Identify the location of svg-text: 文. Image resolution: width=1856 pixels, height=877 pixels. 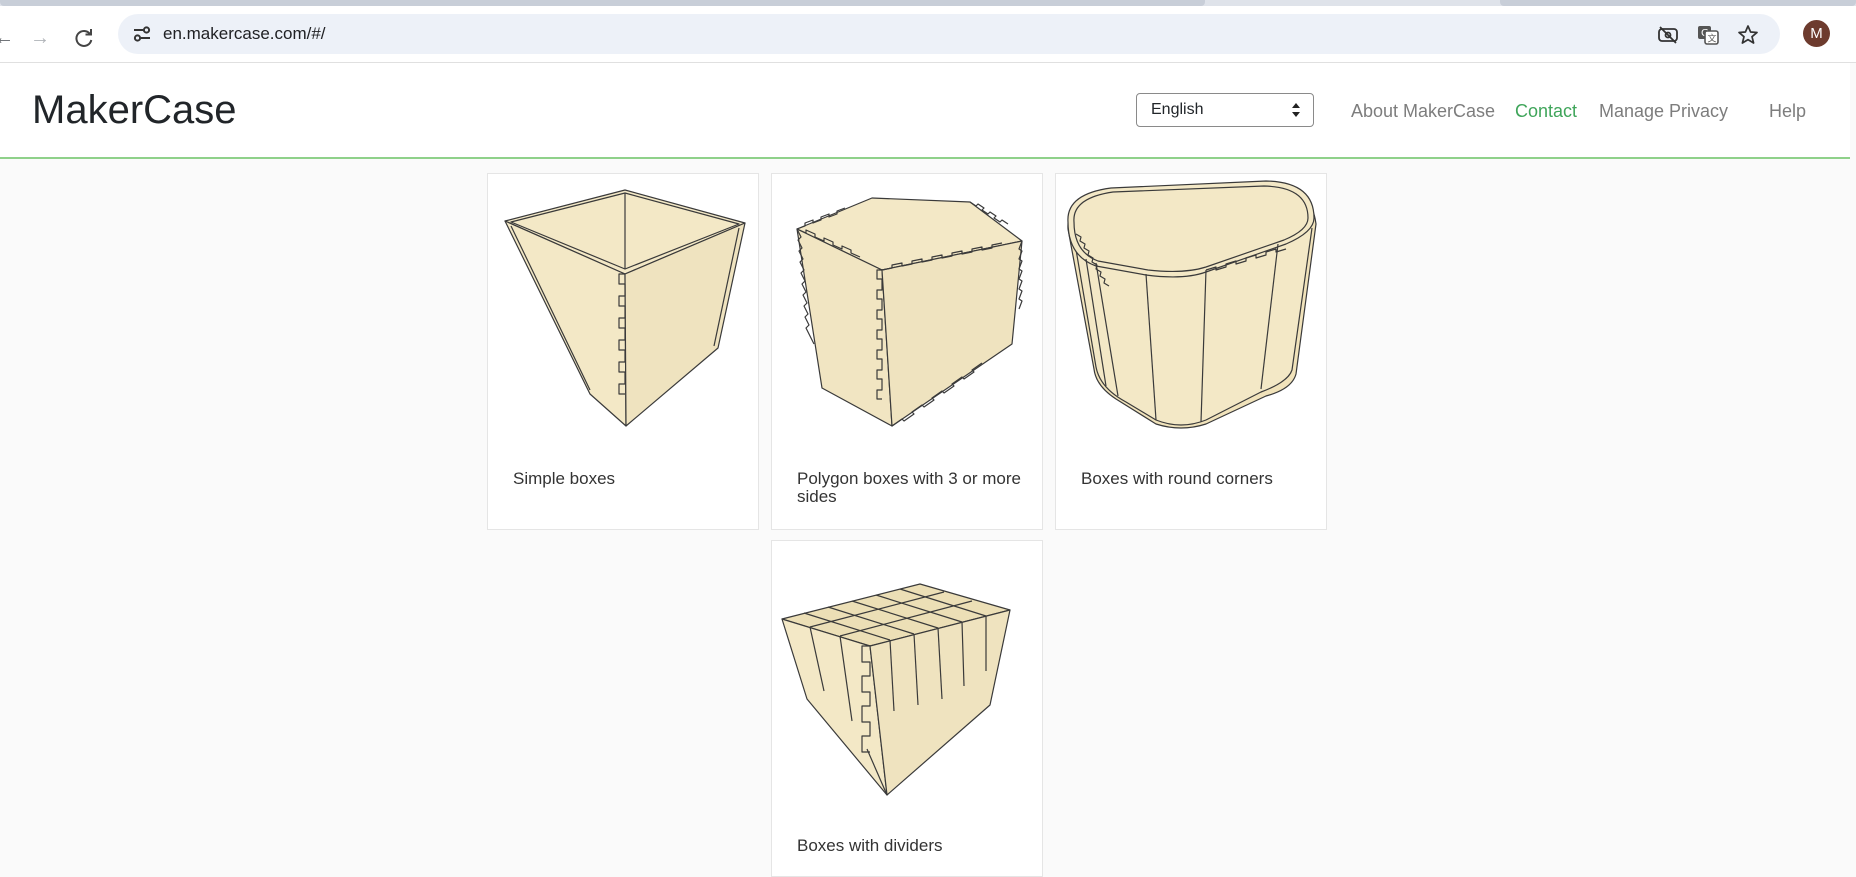
(1712, 39).